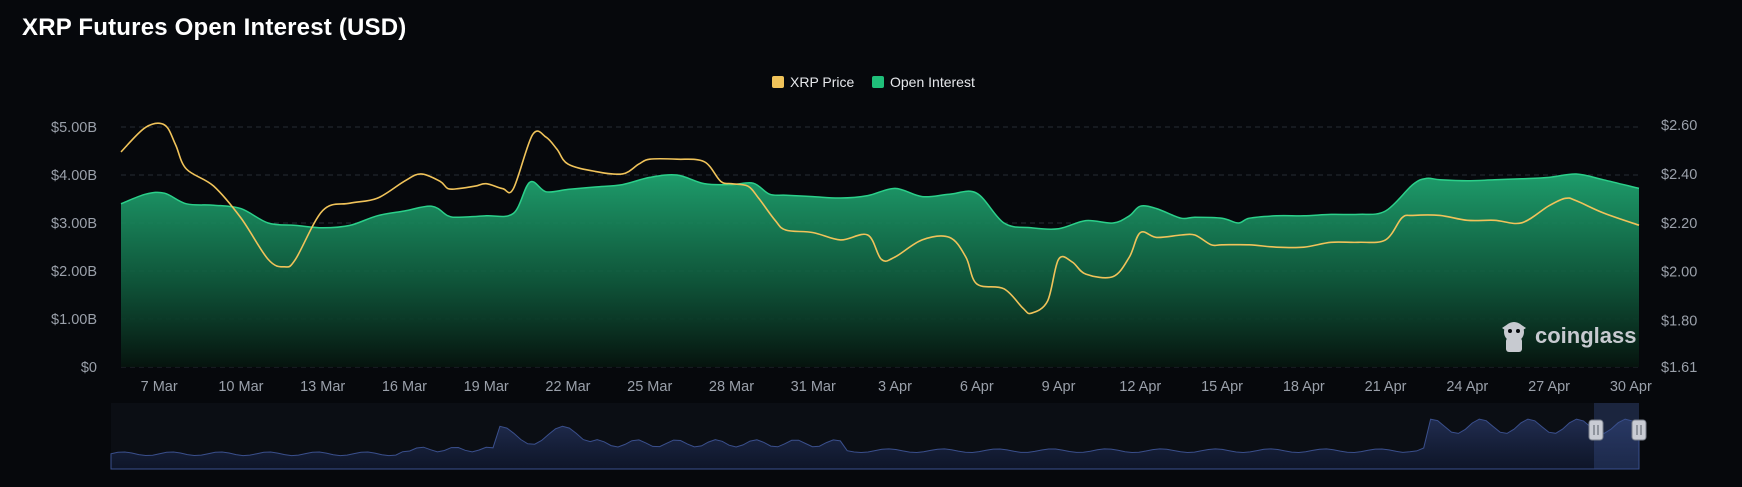 The width and height of the screenshot is (1742, 487). Describe the element at coordinates (89, 368) in the screenshot. I see `y-left-tick-label: $0` at that location.